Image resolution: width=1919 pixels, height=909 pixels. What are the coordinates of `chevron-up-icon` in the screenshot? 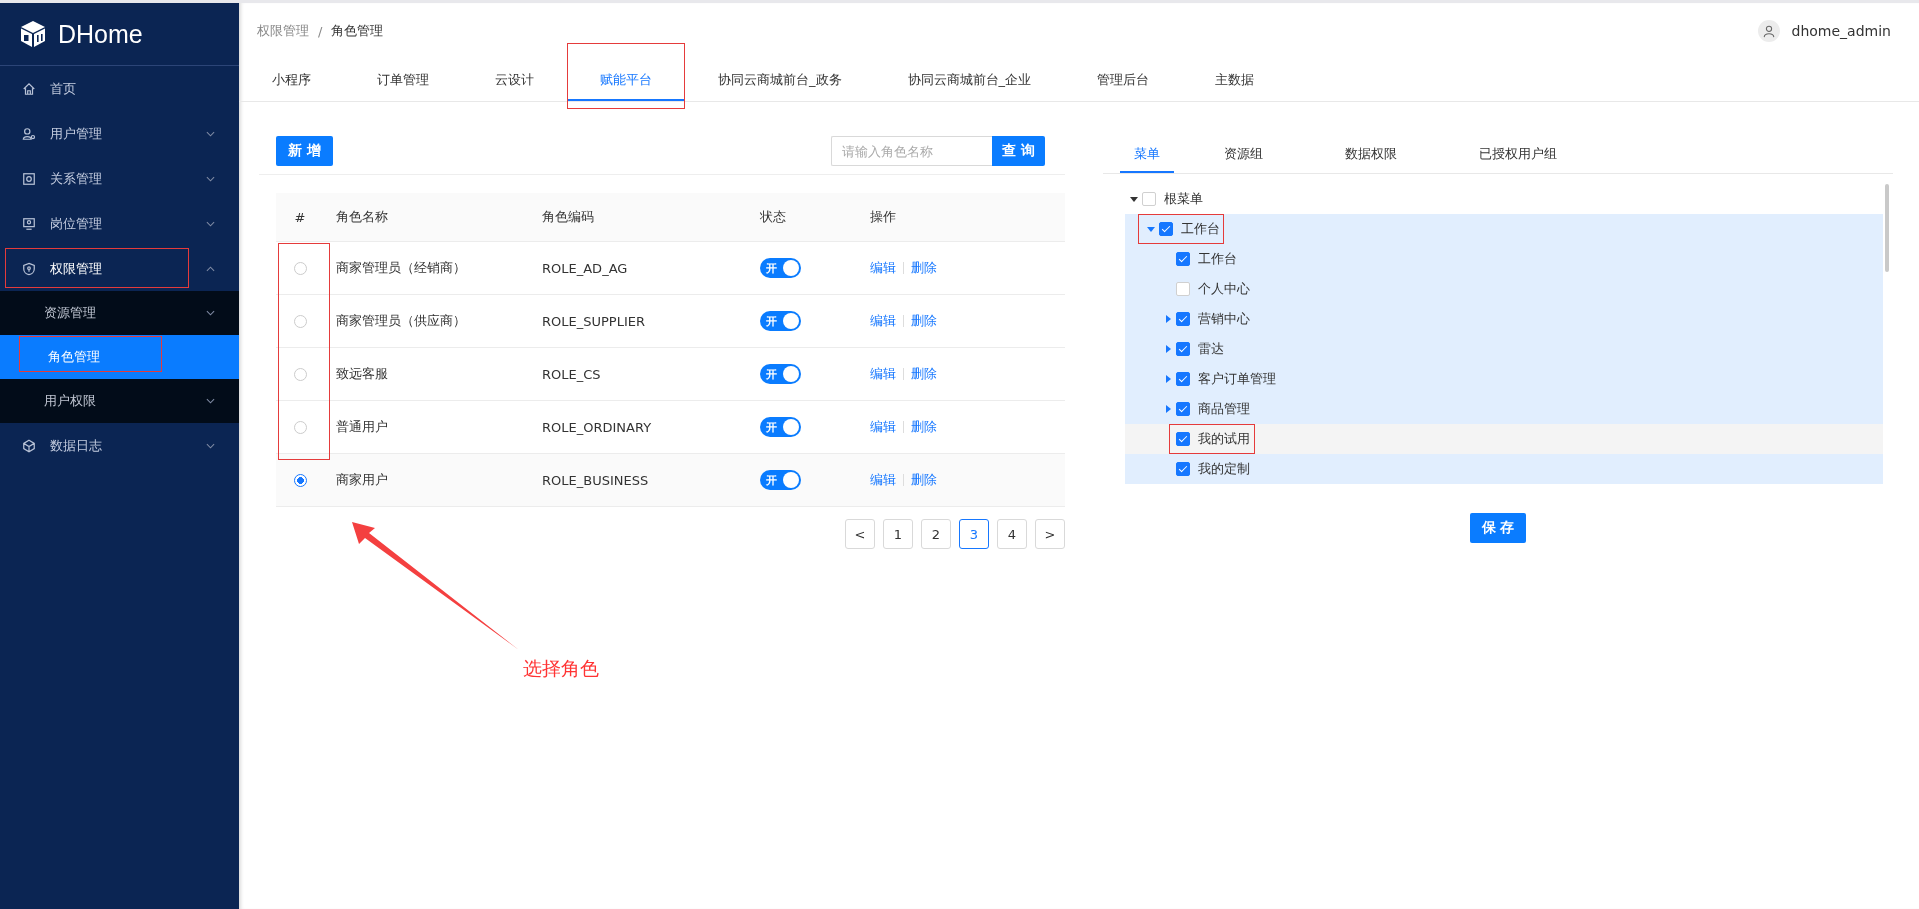 It's located at (210, 268).